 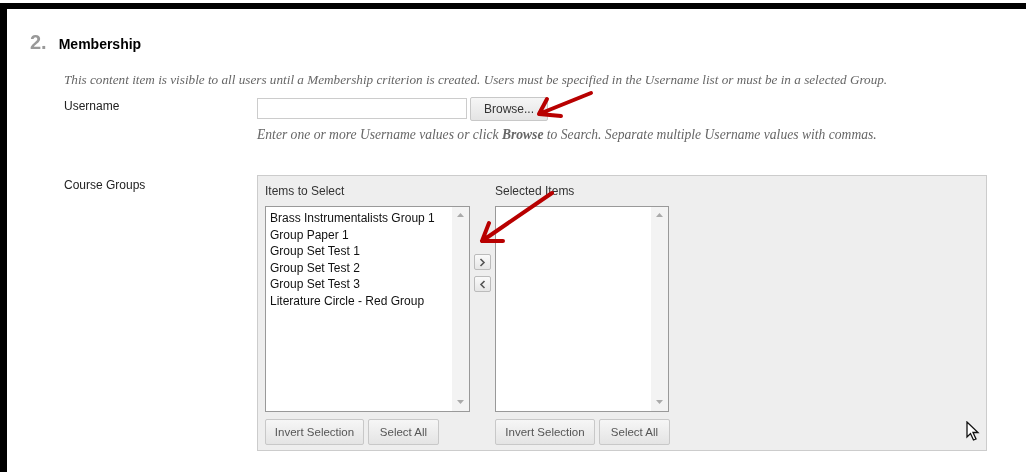 I want to click on mouse-cursor-icon, so click(x=973, y=431).